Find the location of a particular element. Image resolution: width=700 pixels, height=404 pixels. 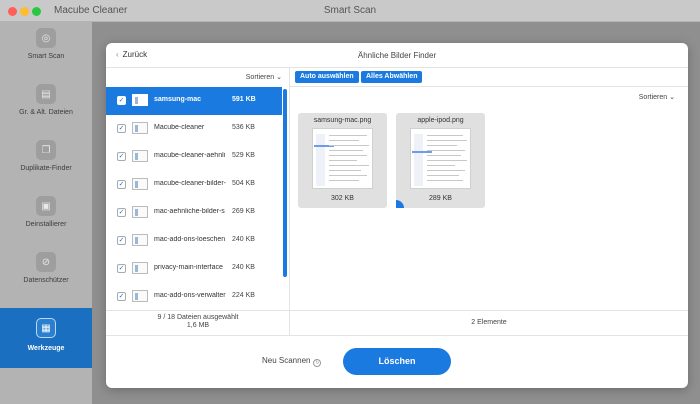

sidebar-item-large-old-files: ▤ Gr. & Alt. Dateien is located at coordinates (46, 106).